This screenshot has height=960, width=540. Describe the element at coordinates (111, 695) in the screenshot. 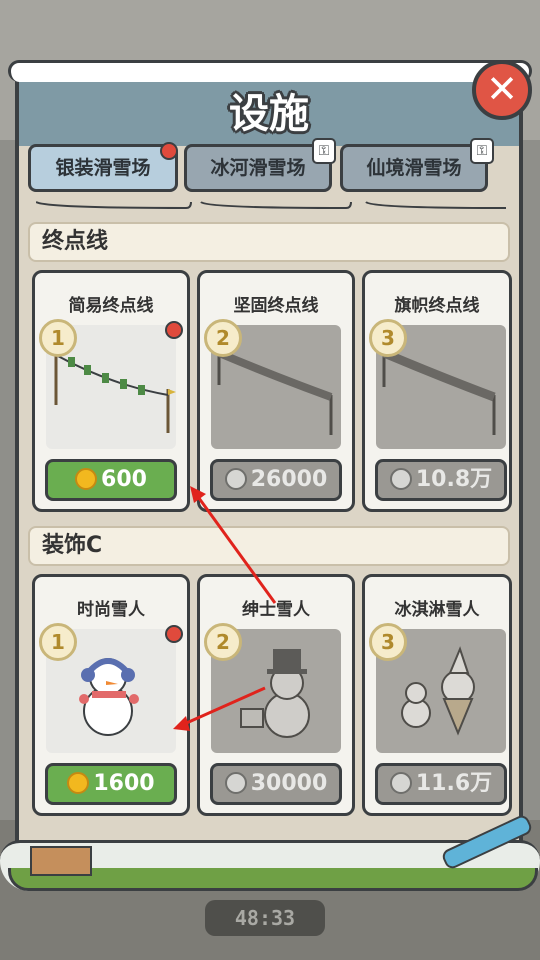

I see `item-card: 时尚雪人 1 1600` at that location.